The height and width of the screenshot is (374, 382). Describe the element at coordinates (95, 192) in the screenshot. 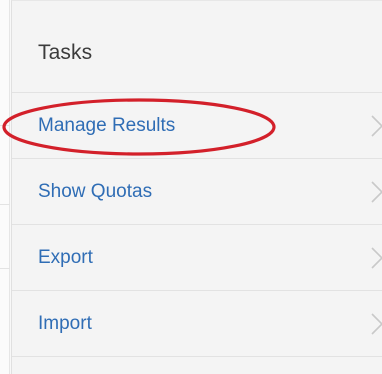

I see `task-label: Show Quotas` at that location.